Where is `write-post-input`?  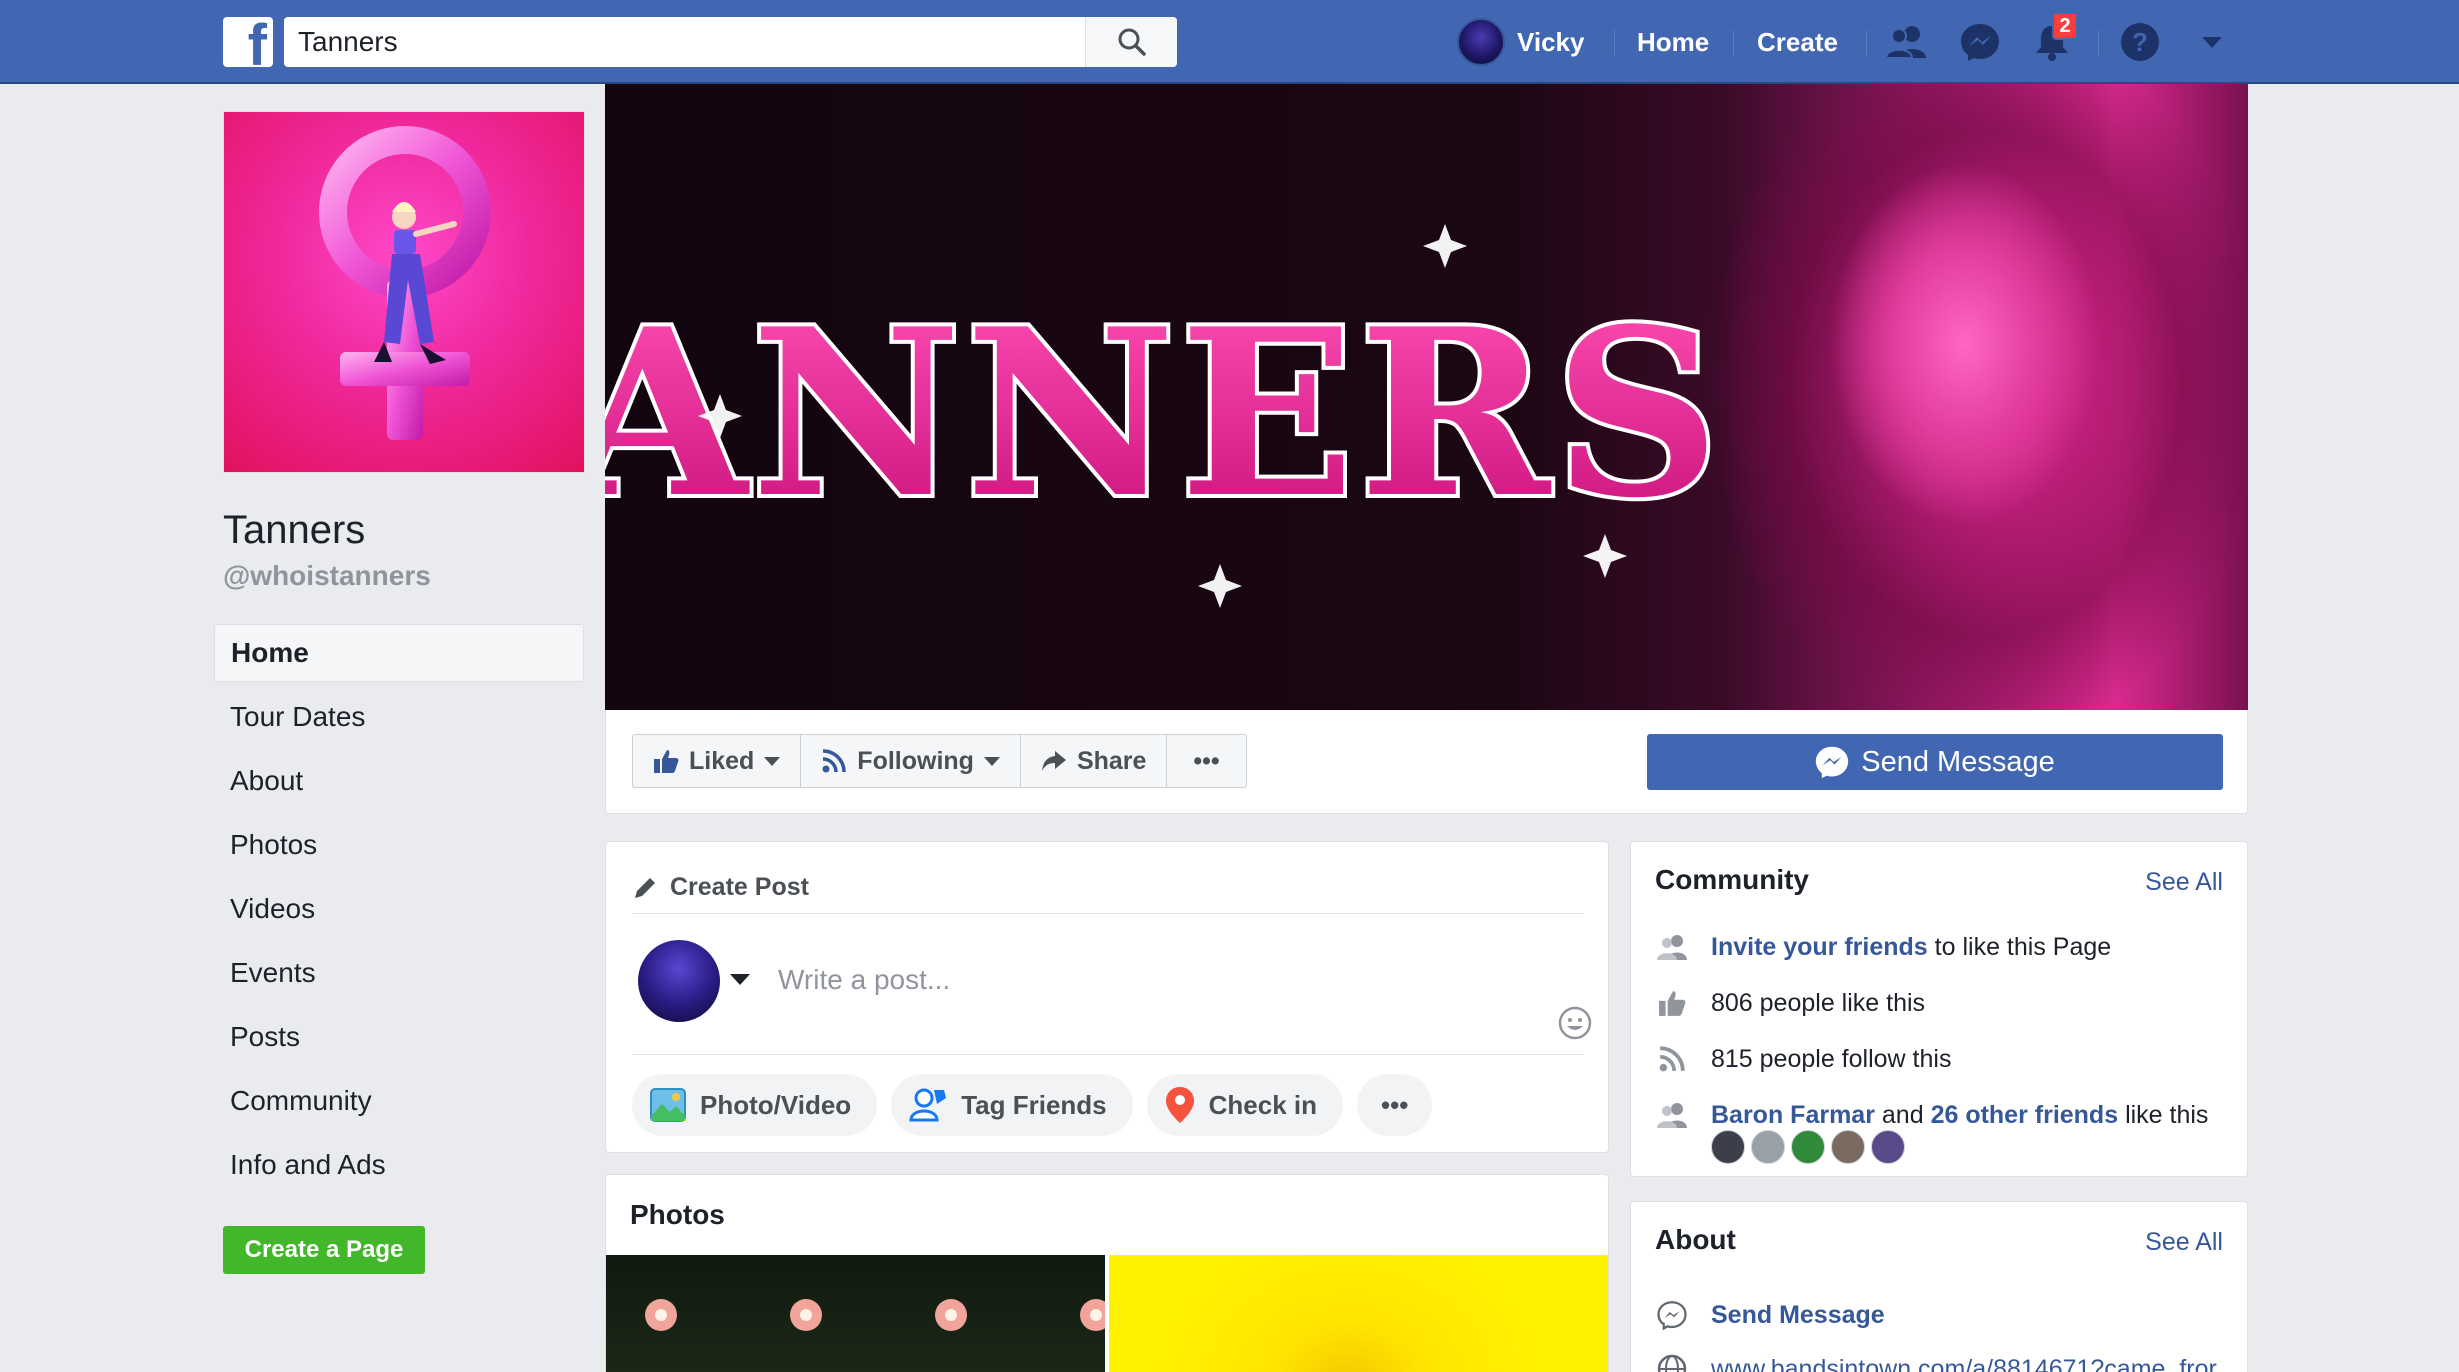 write-post-input is located at coordinates (1128, 980).